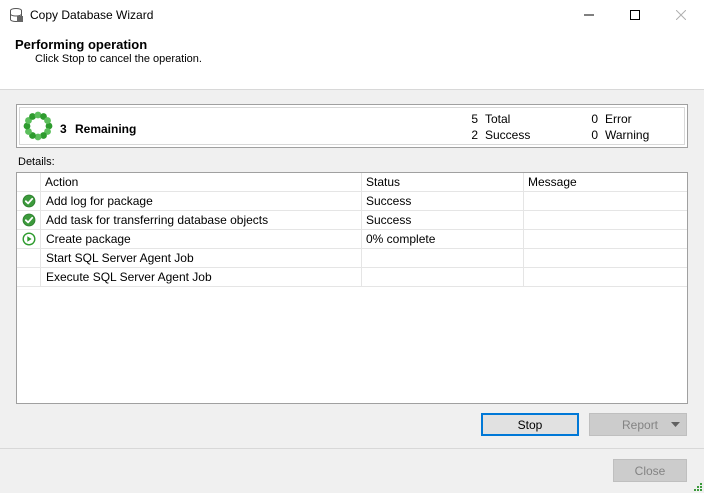 The height and width of the screenshot is (493, 704). Describe the element at coordinates (63, 129) in the screenshot. I see `remaining-count: 3` at that location.